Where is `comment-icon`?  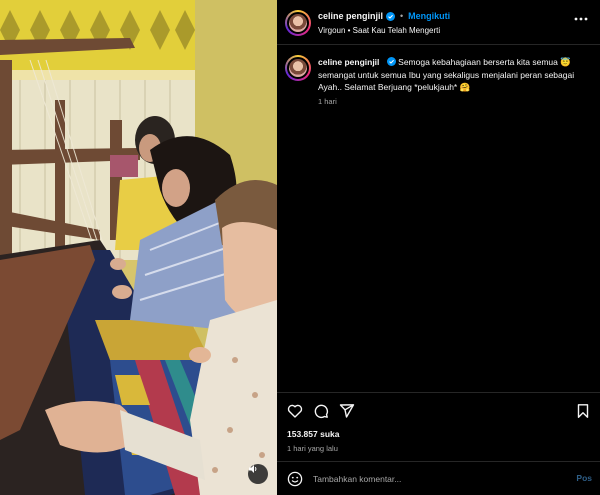 comment-icon is located at coordinates (321, 411).